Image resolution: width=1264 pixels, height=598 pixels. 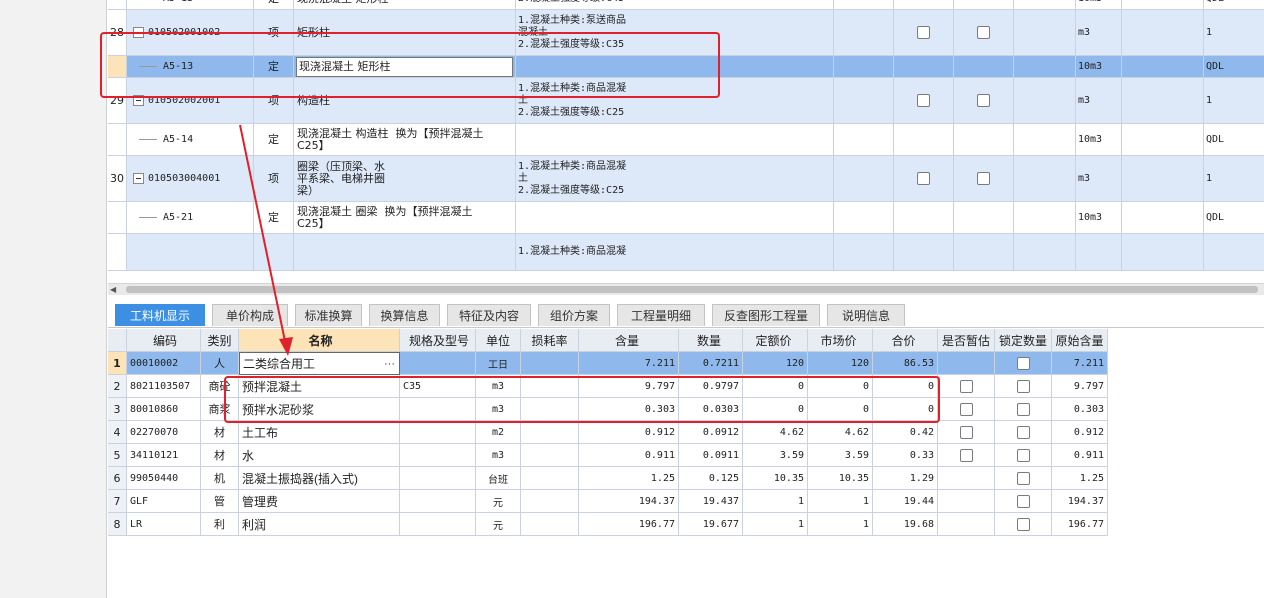 I want to click on name-cell: 现浇混凝土 矩形柱, so click(x=405, y=5).